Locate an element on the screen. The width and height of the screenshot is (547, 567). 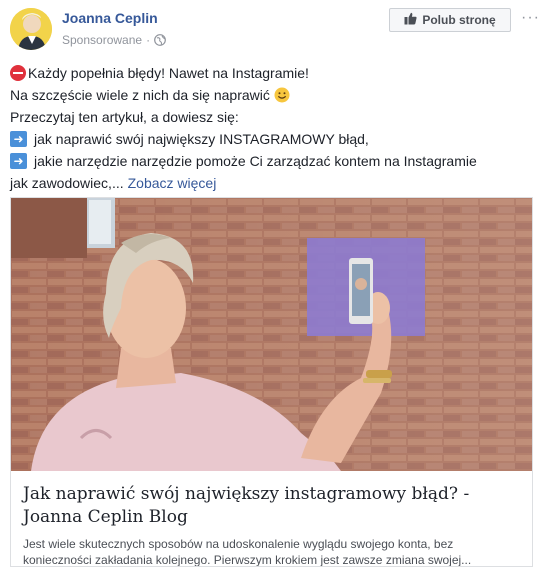
no-entry-icon is located at coordinates (18, 73).